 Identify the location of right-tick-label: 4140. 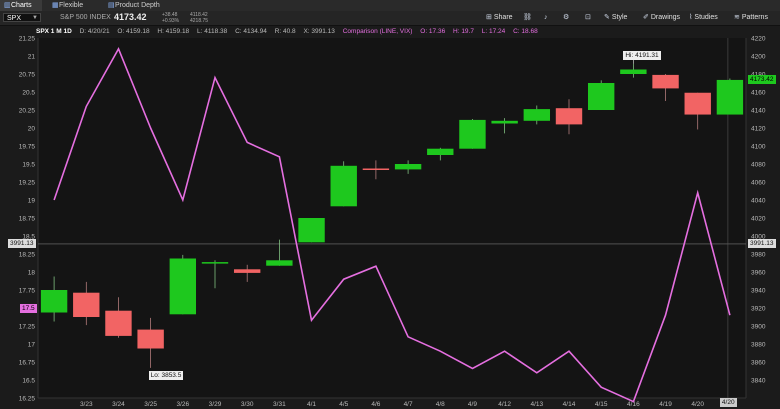
(758, 111).